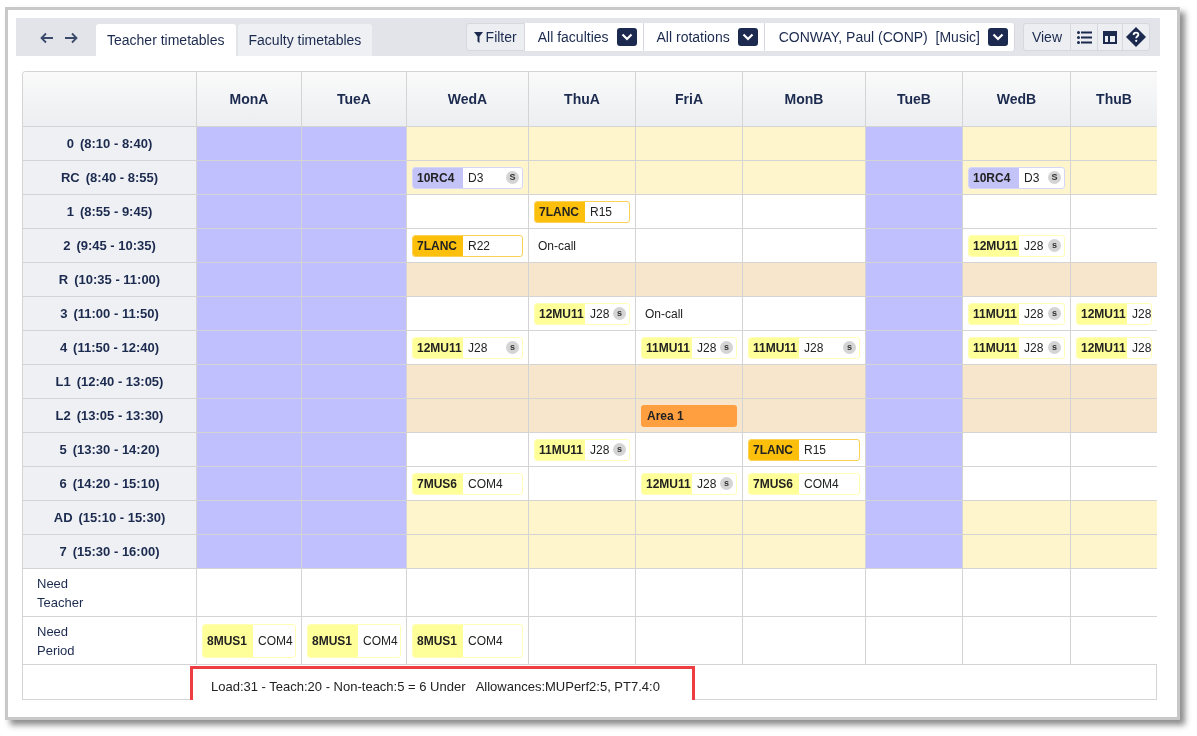 This screenshot has height=736, width=1197. I want to click on layout-icon, so click(1110, 37).